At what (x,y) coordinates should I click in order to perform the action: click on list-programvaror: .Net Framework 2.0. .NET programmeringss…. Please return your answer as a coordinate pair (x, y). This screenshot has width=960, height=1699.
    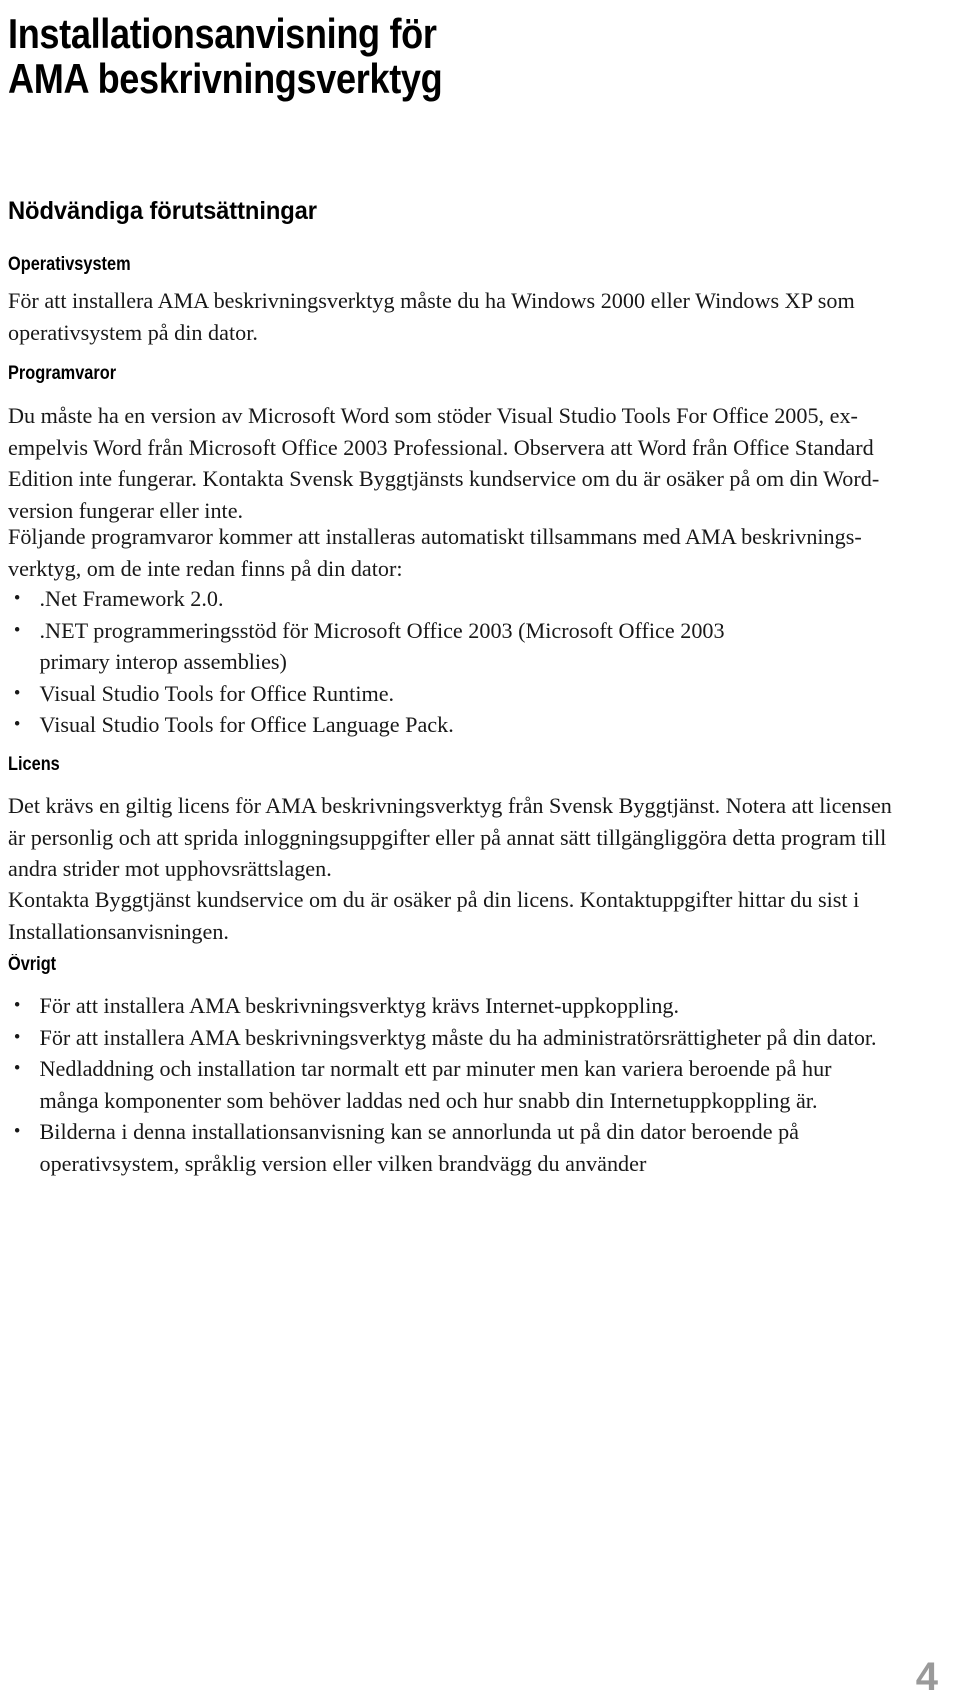
    Looking at the image, I should click on (423, 662).